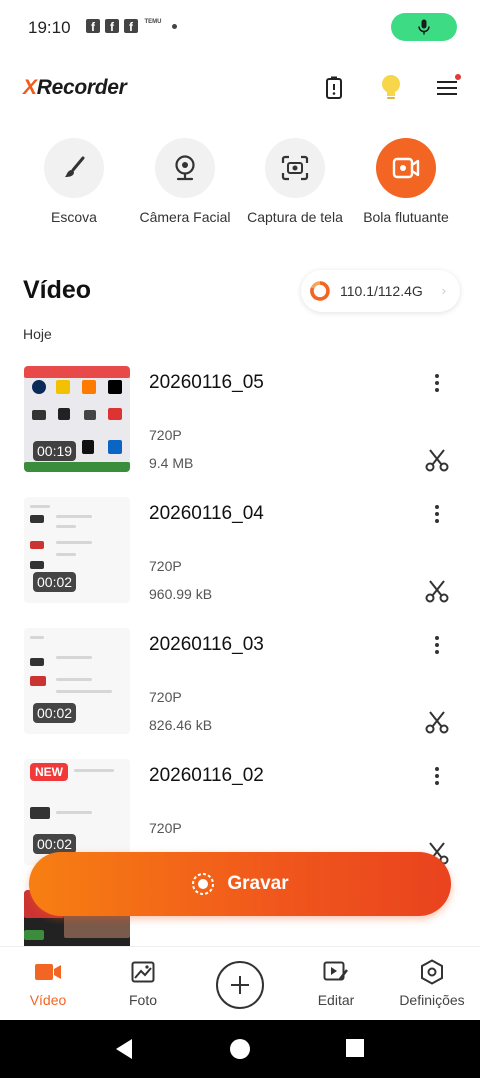 The height and width of the screenshot is (1078, 480). I want to click on back-icon, so click(124, 1051).